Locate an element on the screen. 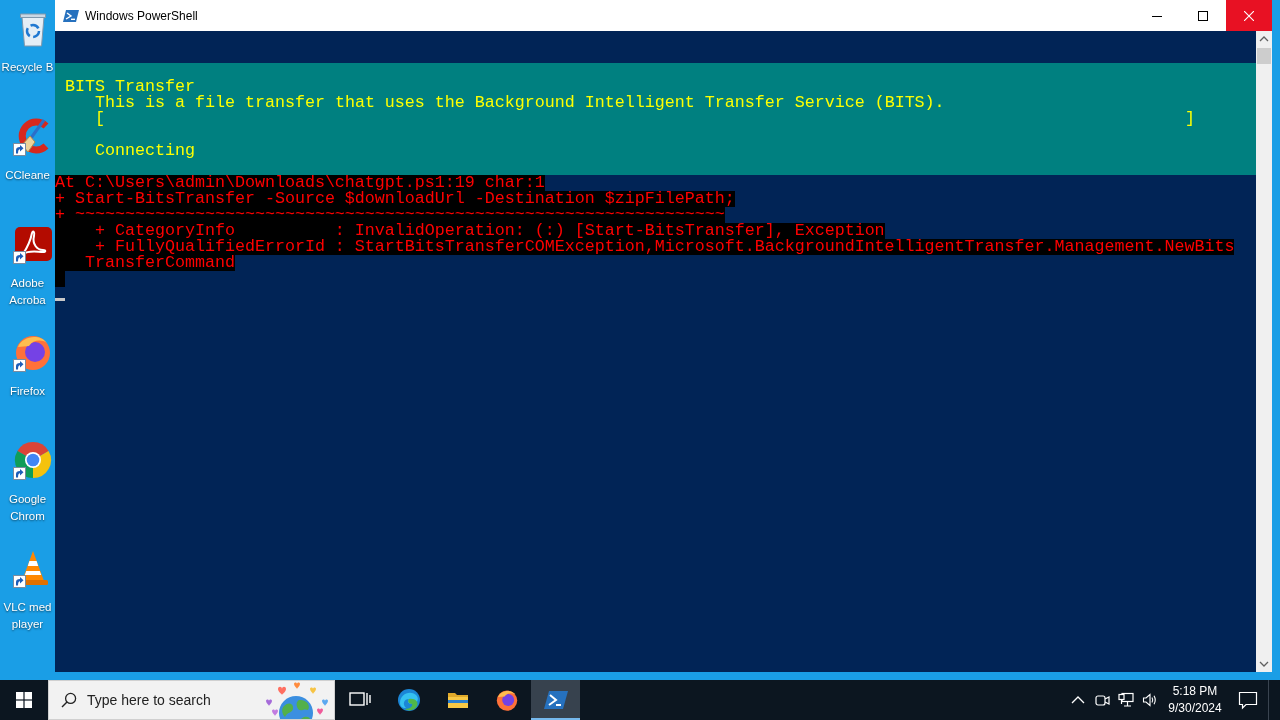 The width and height of the screenshot is (1280, 720). progress-description: This is a file transfer that uses the Background Intelligent Transfer Service (BITS). is located at coordinates (520, 102).